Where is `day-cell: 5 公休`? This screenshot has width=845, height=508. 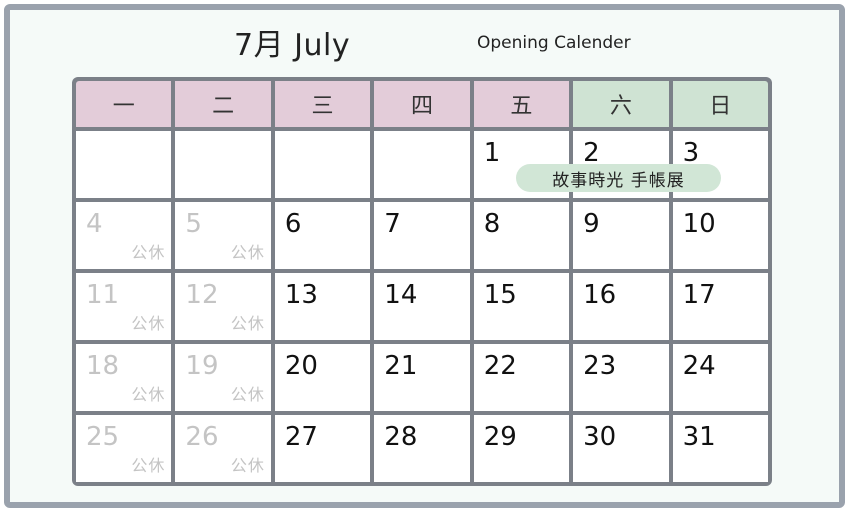
day-cell: 5 公休 is located at coordinates (223, 235).